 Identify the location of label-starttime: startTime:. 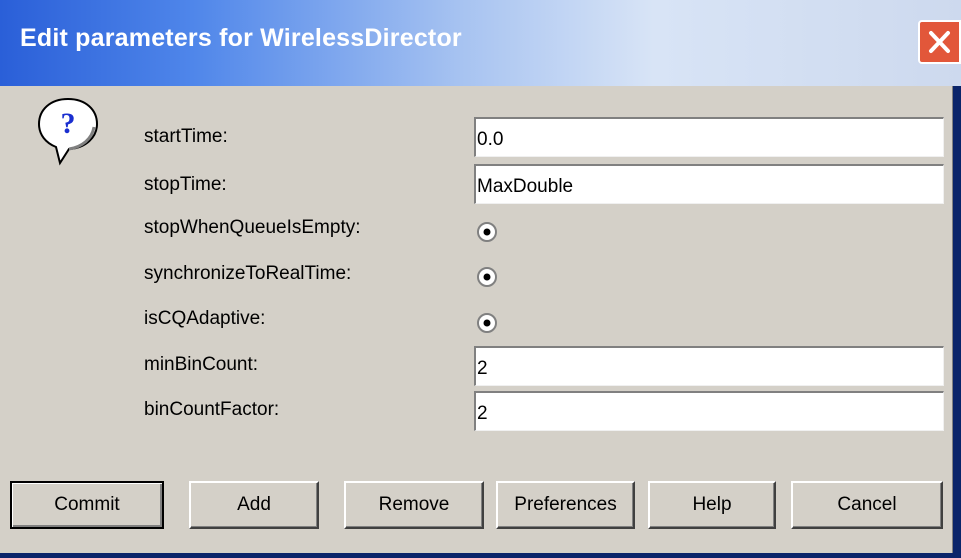
(186, 136).